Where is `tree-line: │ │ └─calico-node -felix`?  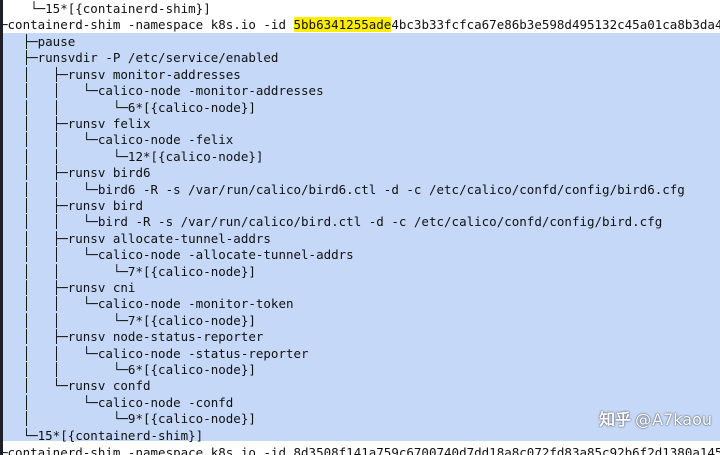
tree-line: │ │ └─calico-node -felix is located at coordinates (117, 140).